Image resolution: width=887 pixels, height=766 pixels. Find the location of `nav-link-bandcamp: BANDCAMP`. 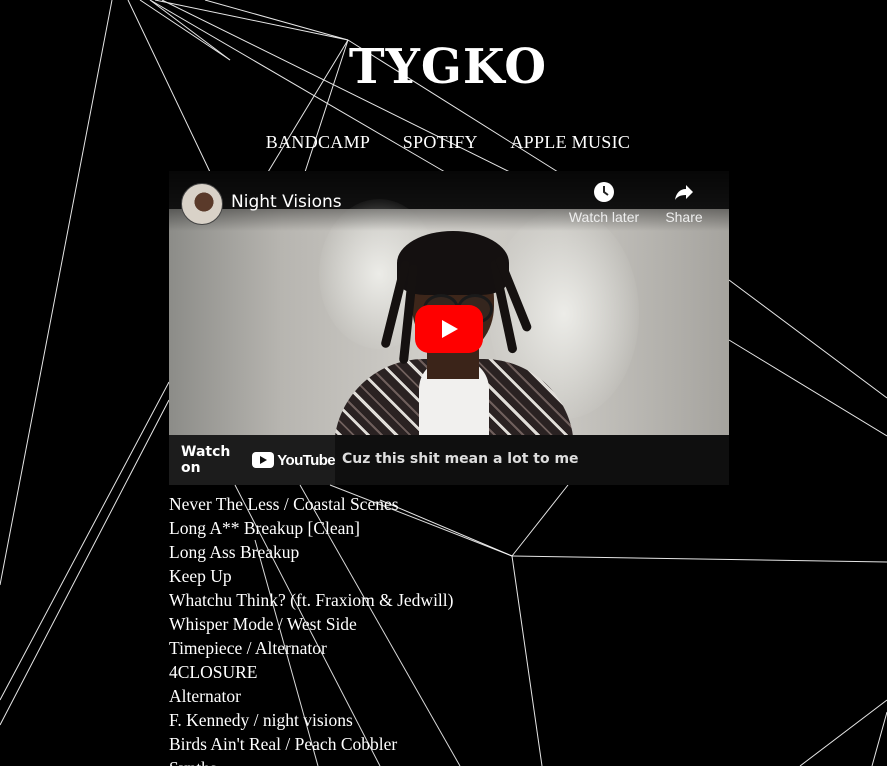

nav-link-bandcamp: BANDCAMP is located at coordinates (318, 142).